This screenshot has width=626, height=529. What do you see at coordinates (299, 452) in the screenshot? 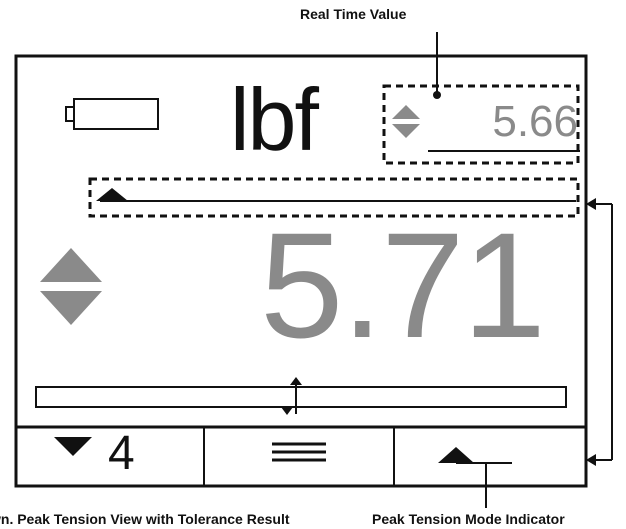
I see `menu-icon` at bounding box center [299, 452].